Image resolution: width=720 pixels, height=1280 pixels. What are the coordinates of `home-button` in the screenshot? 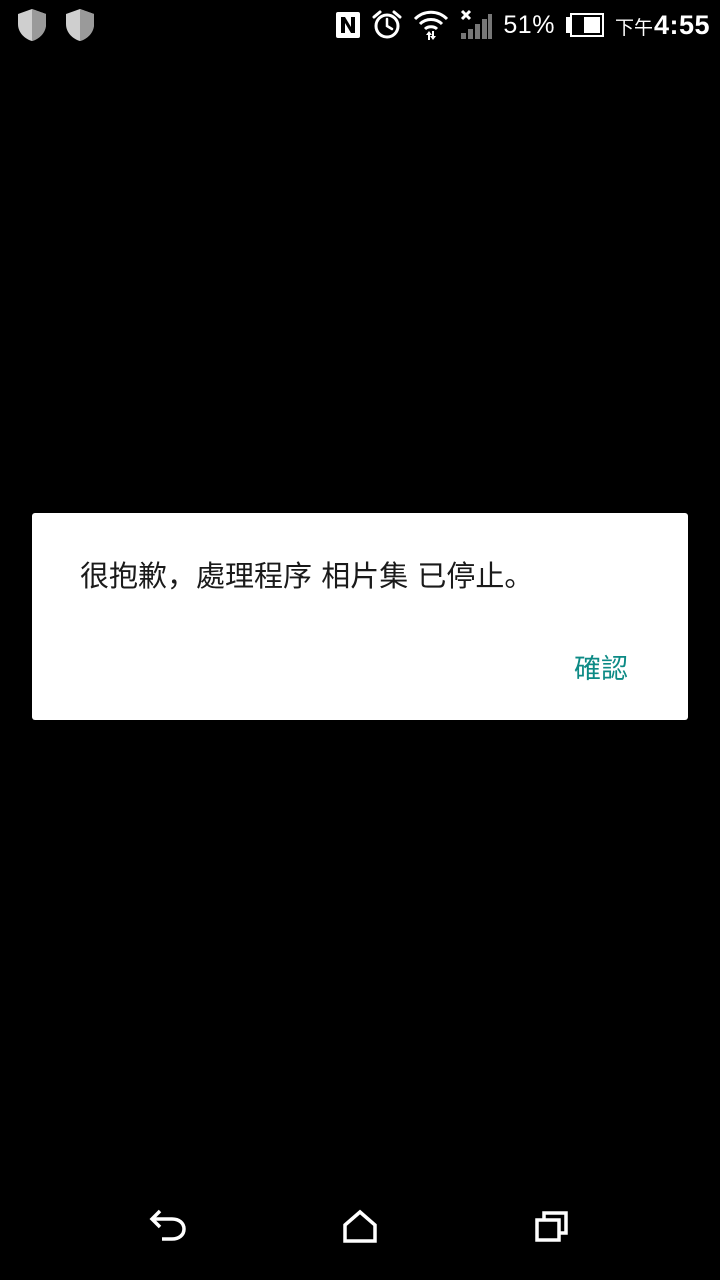 It's located at (360, 1228).